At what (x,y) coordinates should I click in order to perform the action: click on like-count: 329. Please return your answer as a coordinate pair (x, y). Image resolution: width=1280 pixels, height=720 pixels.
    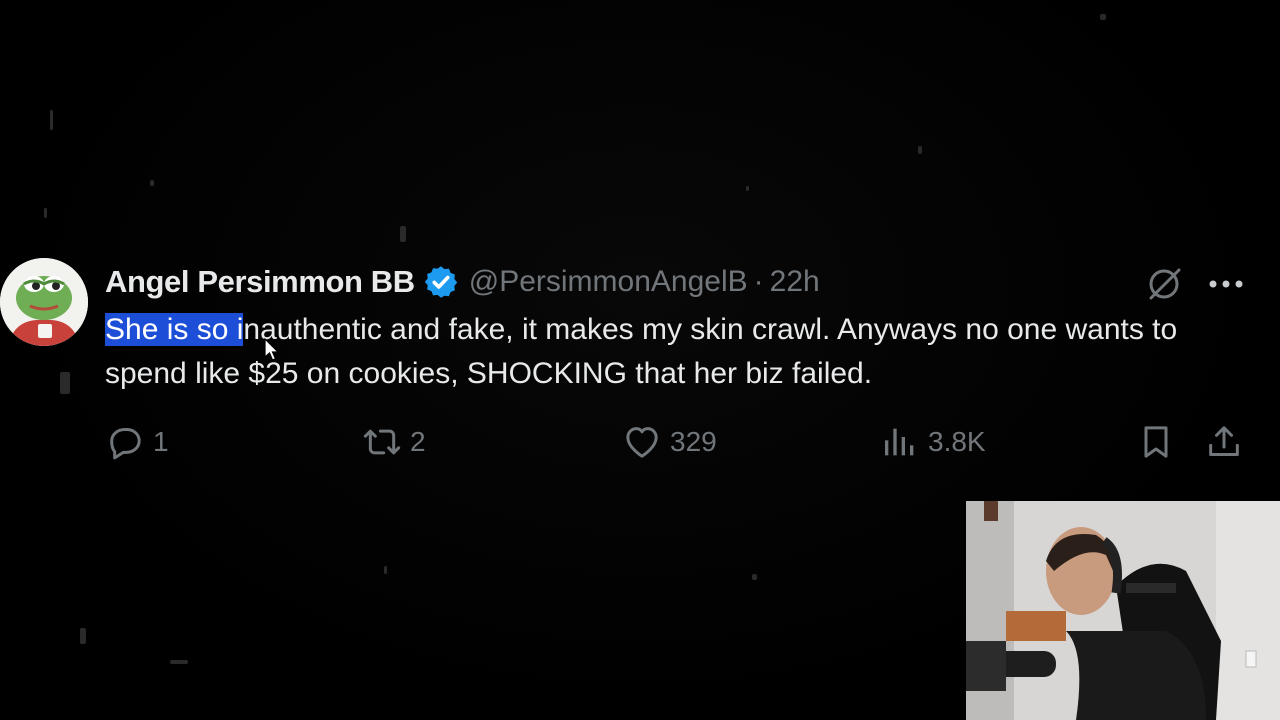
    Looking at the image, I should click on (693, 441).